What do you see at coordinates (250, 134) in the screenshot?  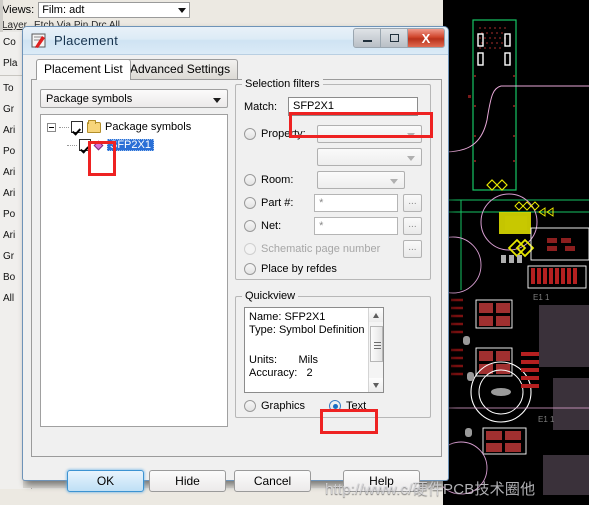 I see `property-radio` at bounding box center [250, 134].